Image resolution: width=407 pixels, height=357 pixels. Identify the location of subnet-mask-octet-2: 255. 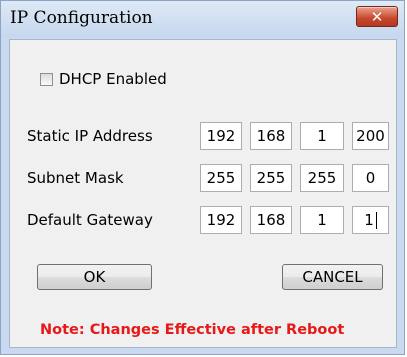
(271, 178).